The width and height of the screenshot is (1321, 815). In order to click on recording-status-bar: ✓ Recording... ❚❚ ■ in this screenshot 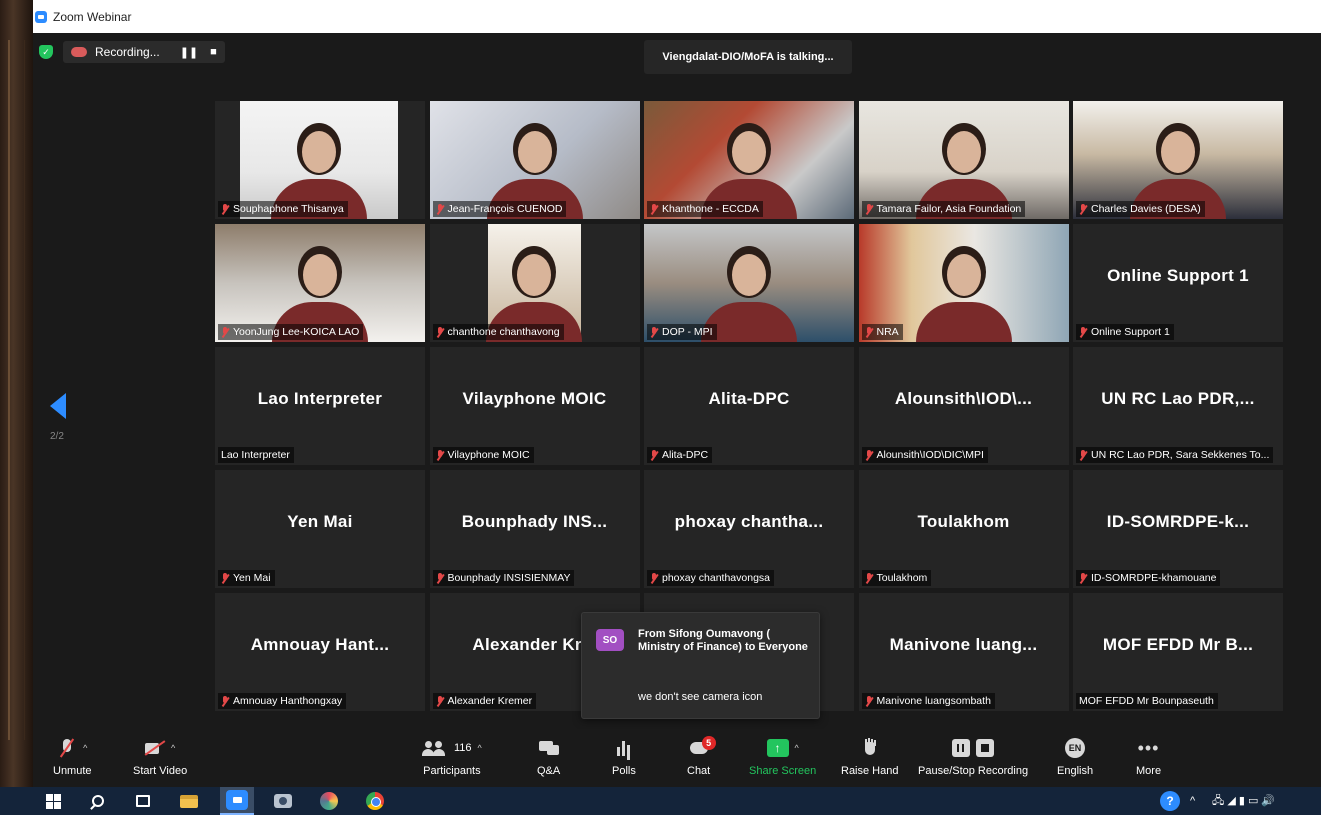, I will do `click(132, 52)`.